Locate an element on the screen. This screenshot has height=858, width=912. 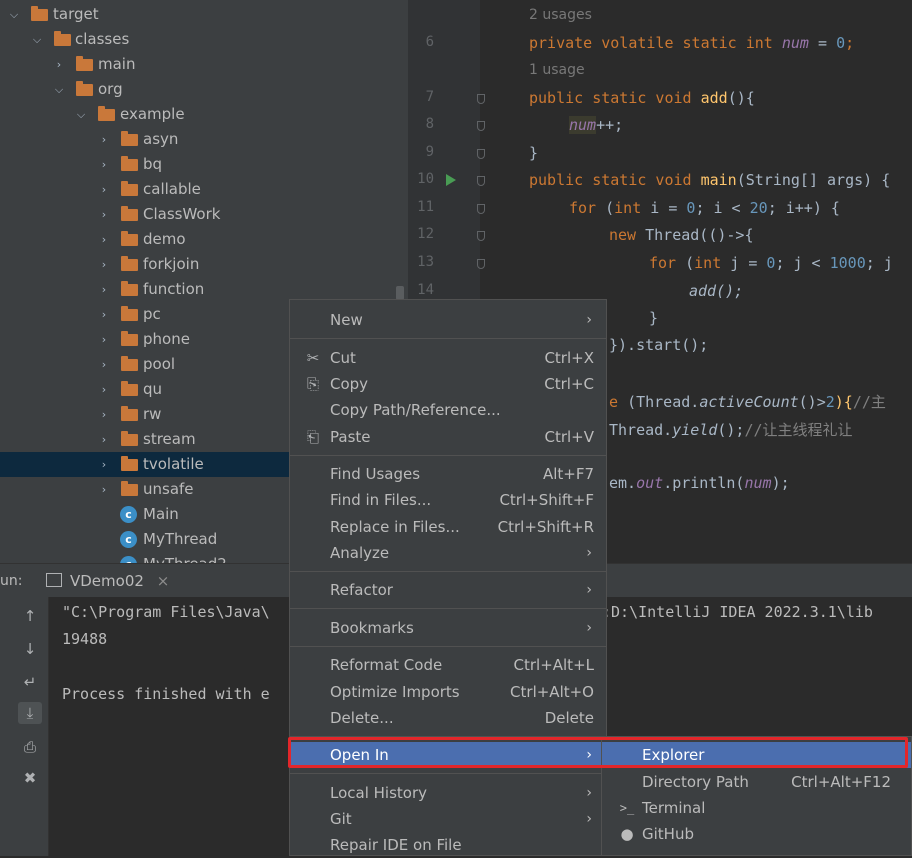
menu-item-paste: ⎗ Paste Ctrl+V is located at coordinates (448, 437).